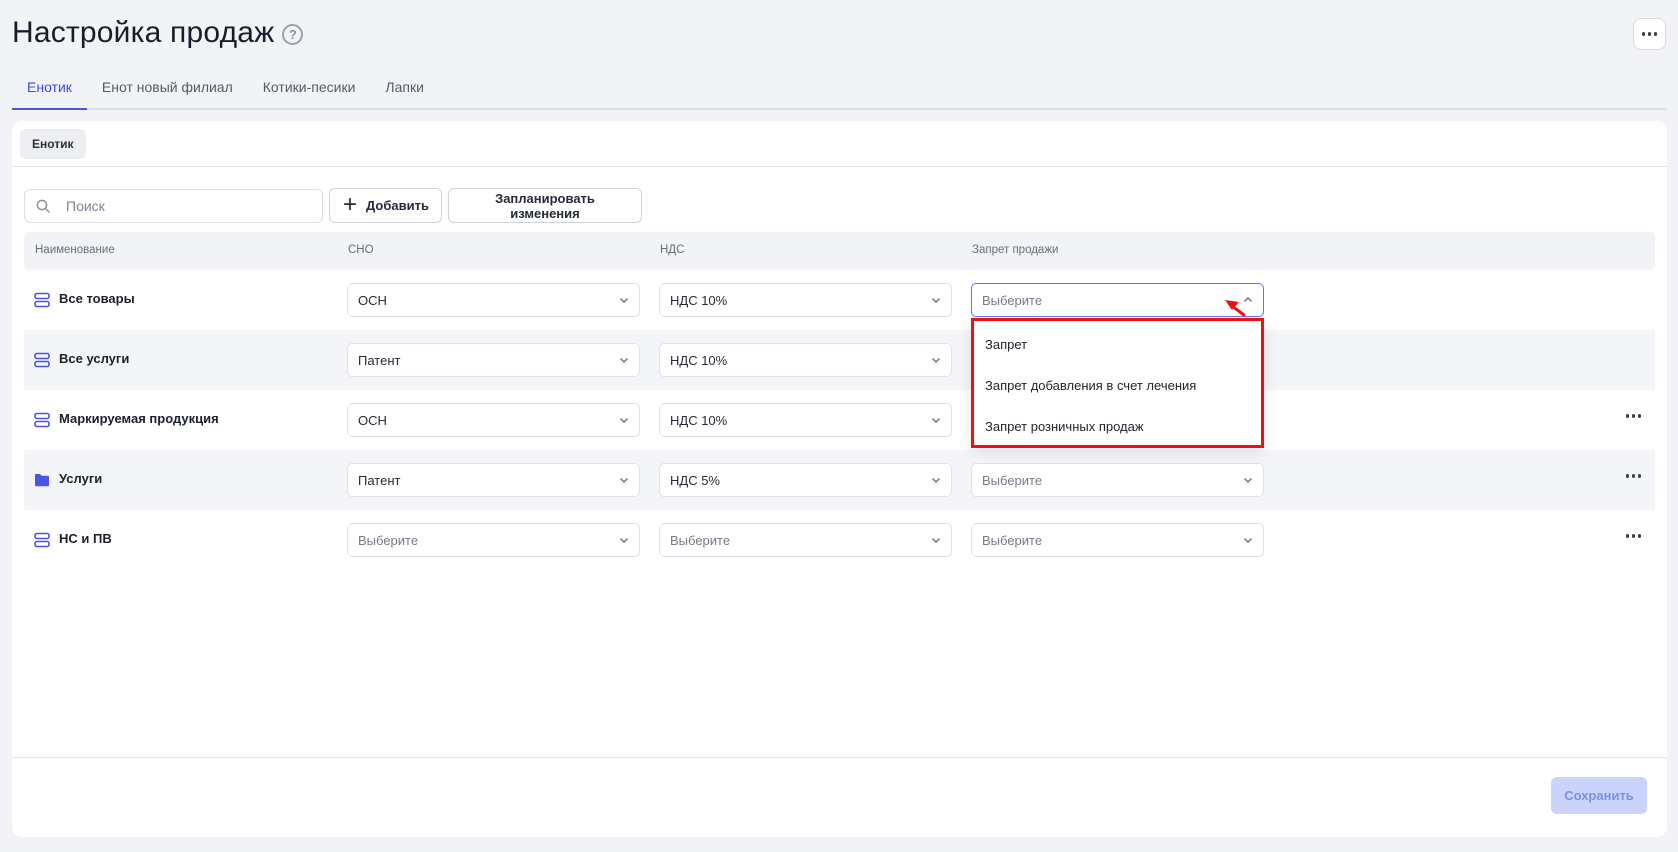  Describe the element at coordinates (53, 144) in the screenshot. I see `branch-chip: Енотик` at that location.